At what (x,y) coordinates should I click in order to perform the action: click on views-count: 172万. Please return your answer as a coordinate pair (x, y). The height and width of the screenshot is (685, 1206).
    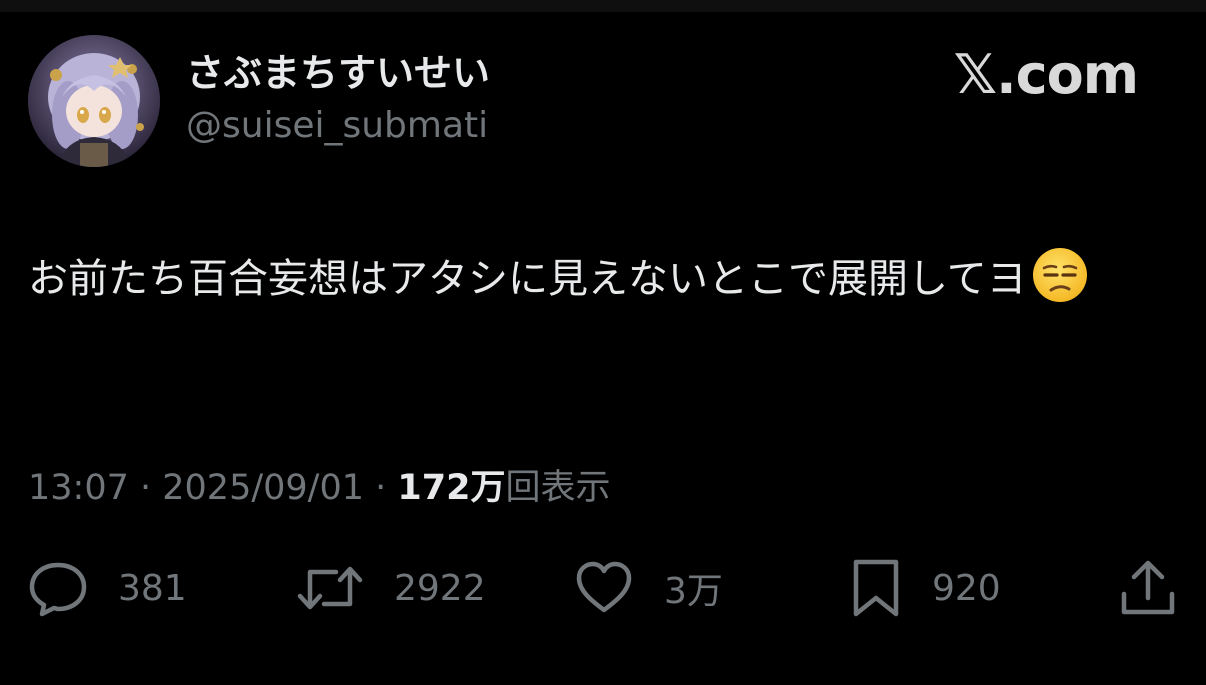
    Looking at the image, I should click on (451, 488).